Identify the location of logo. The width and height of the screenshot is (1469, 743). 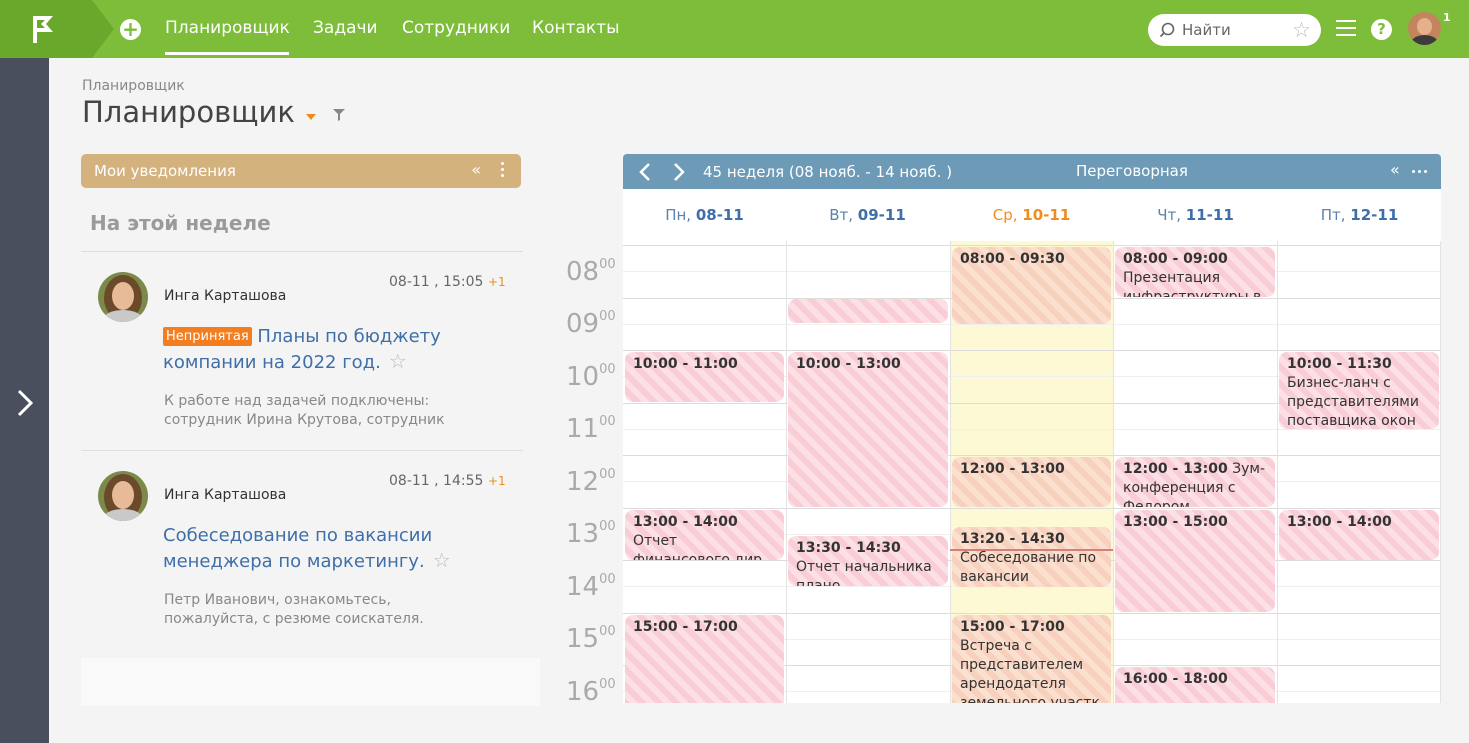
(46, 29).